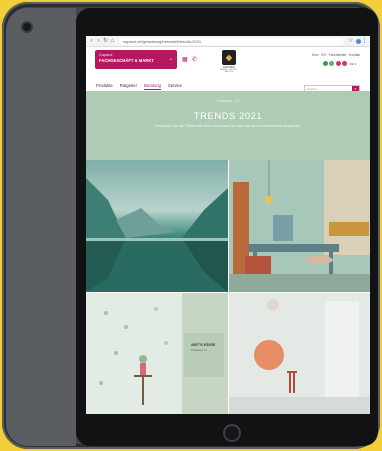 Image resolution: width=382 pixels, height=451 pixels. I want to click on wallpaper-wall-image: ART'S EDGE Kollektion 21, so click(157, 353).